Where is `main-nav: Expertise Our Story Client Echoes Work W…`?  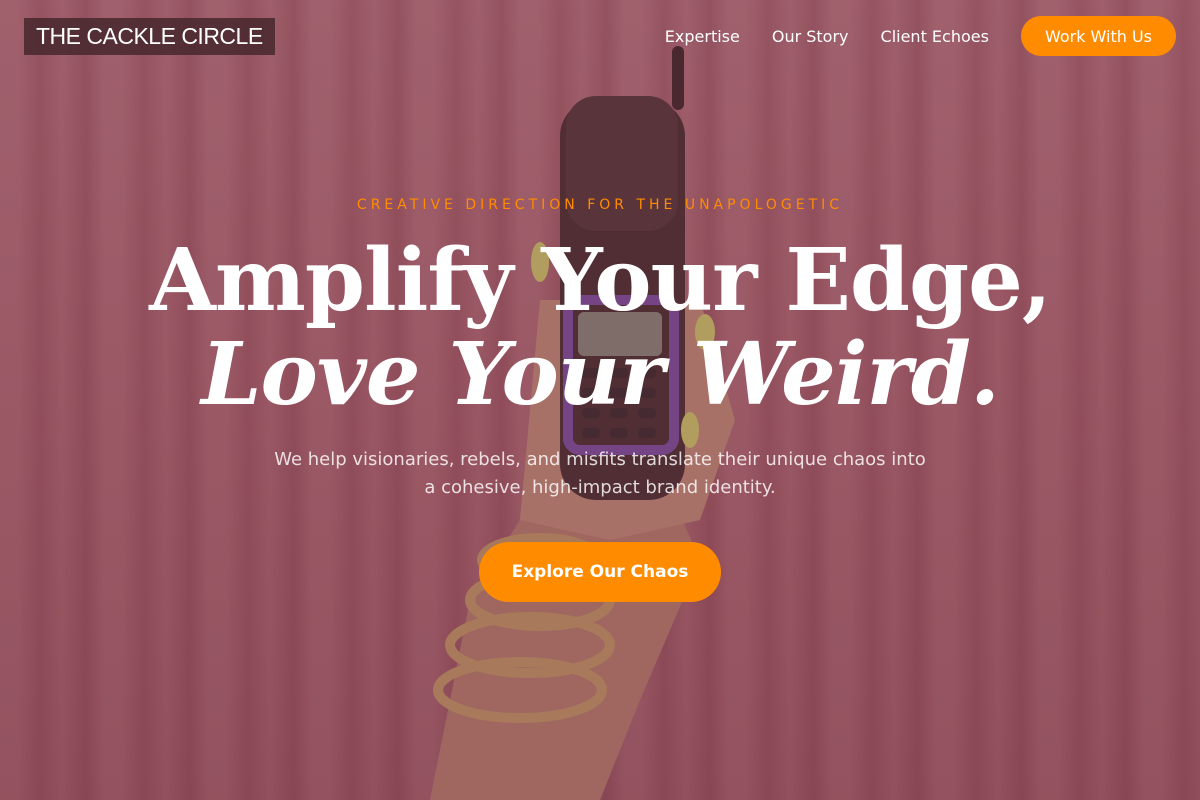 main-nav: Expertise Our Story Client Echoes Work W… is located at coordinates (904, 36).